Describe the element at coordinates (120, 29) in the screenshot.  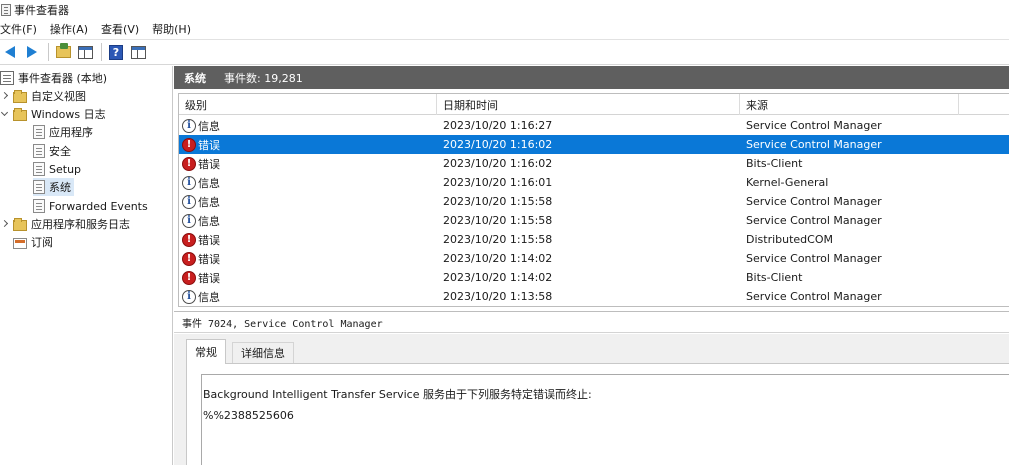
I see `menu-view: 查看(V)` at that location.